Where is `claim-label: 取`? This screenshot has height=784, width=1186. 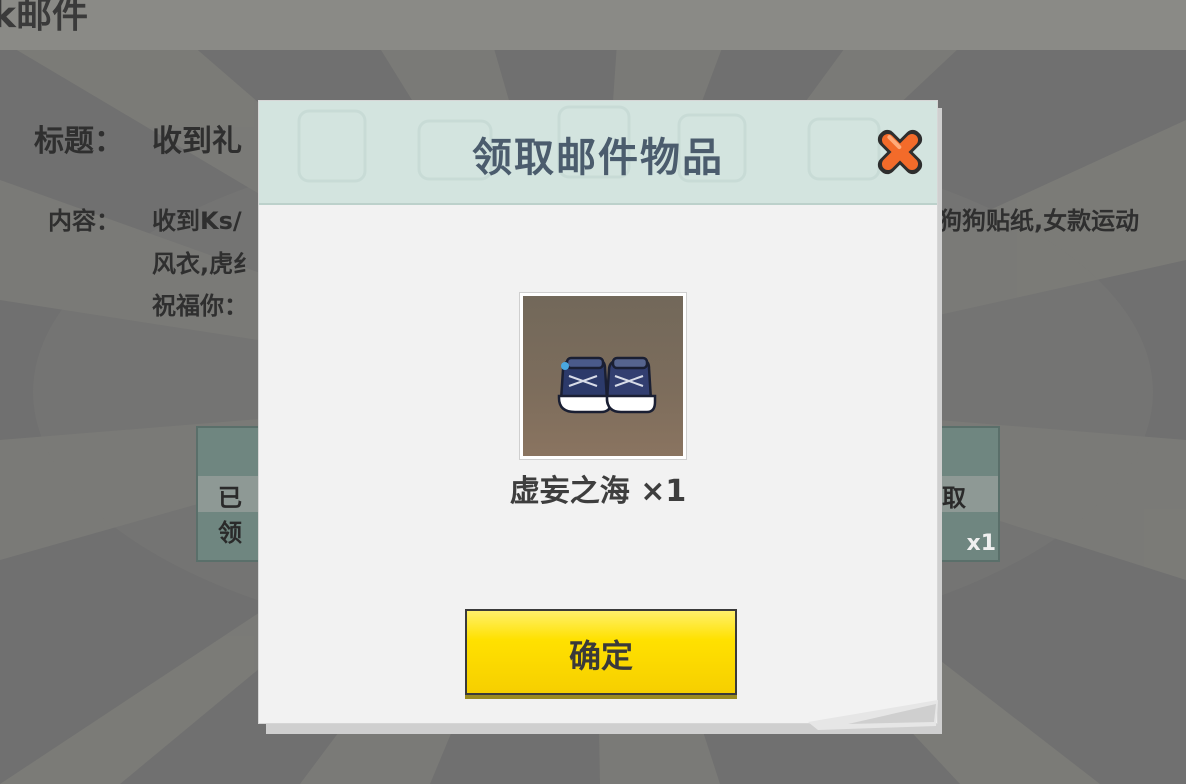 claim-label: 取 is located at coordinates (954, 498).